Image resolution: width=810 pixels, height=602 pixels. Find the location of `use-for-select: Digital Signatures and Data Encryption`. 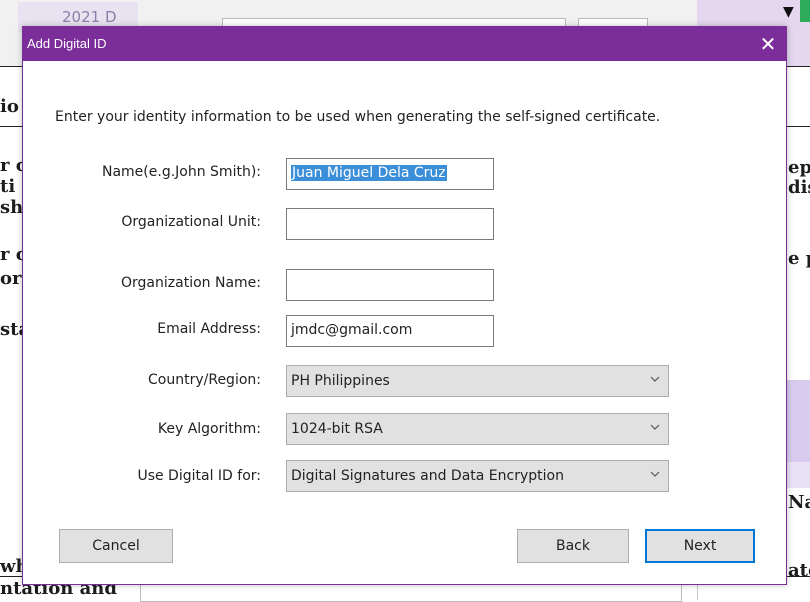

use-for-select: Digital Signatures and Data Encryption is located at coordinates (477, 476).